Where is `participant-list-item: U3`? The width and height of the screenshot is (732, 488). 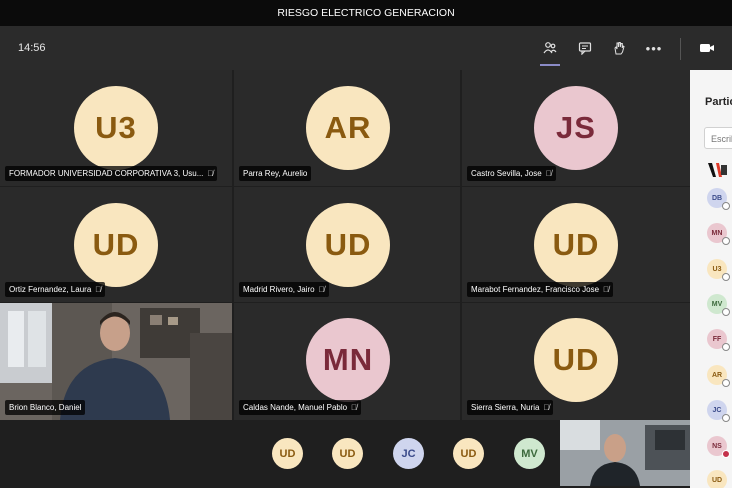 participant-list-item: U3 is located at coordinates (718, 270).